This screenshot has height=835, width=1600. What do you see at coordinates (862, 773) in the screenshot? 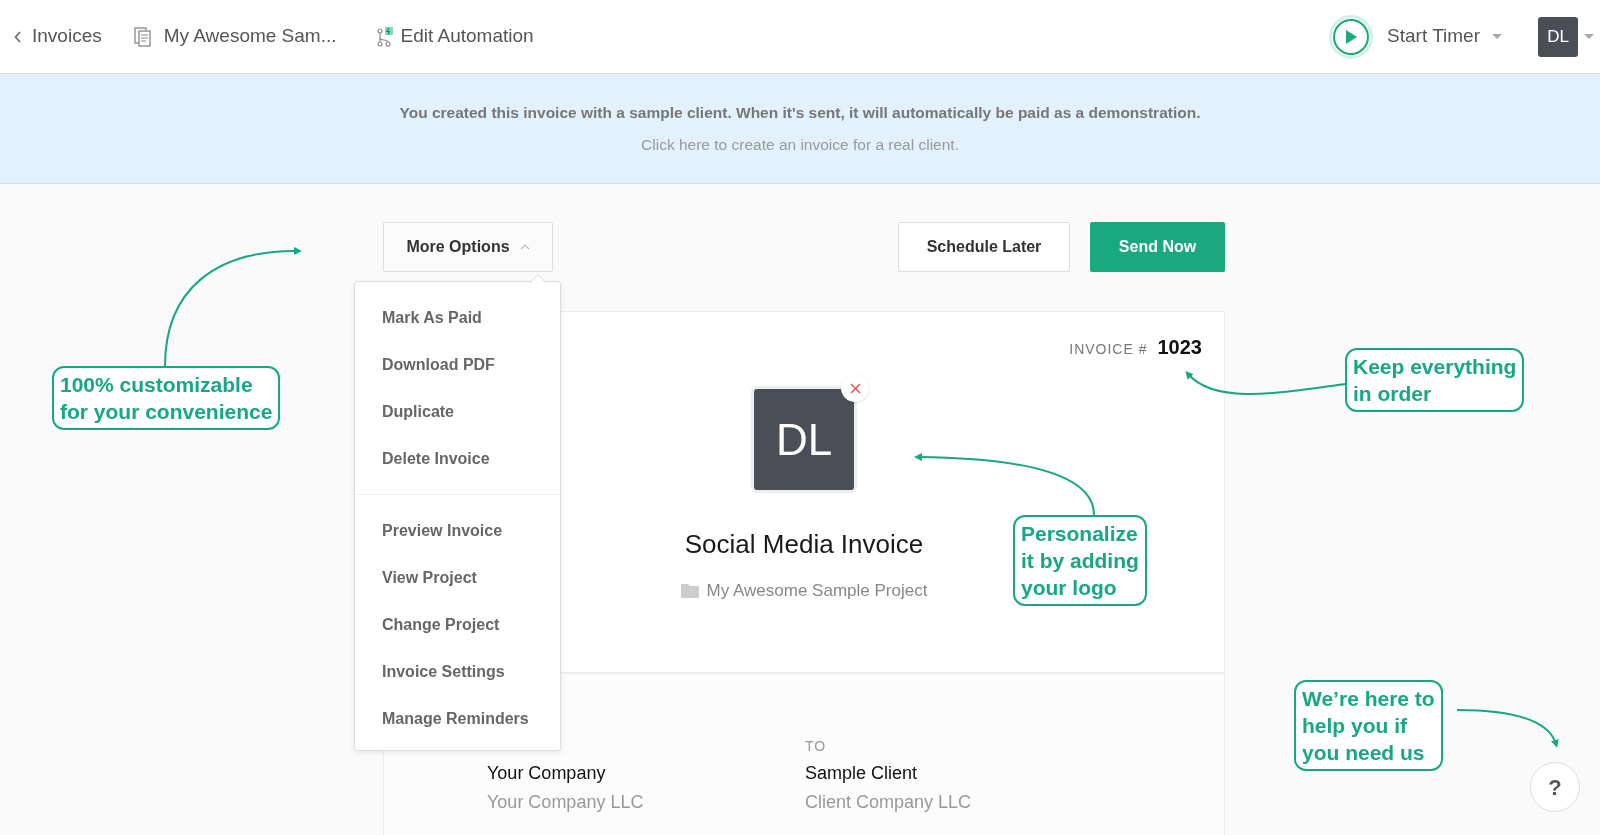
I see `client-name: Sample Client` at bounding box center [862, 773].